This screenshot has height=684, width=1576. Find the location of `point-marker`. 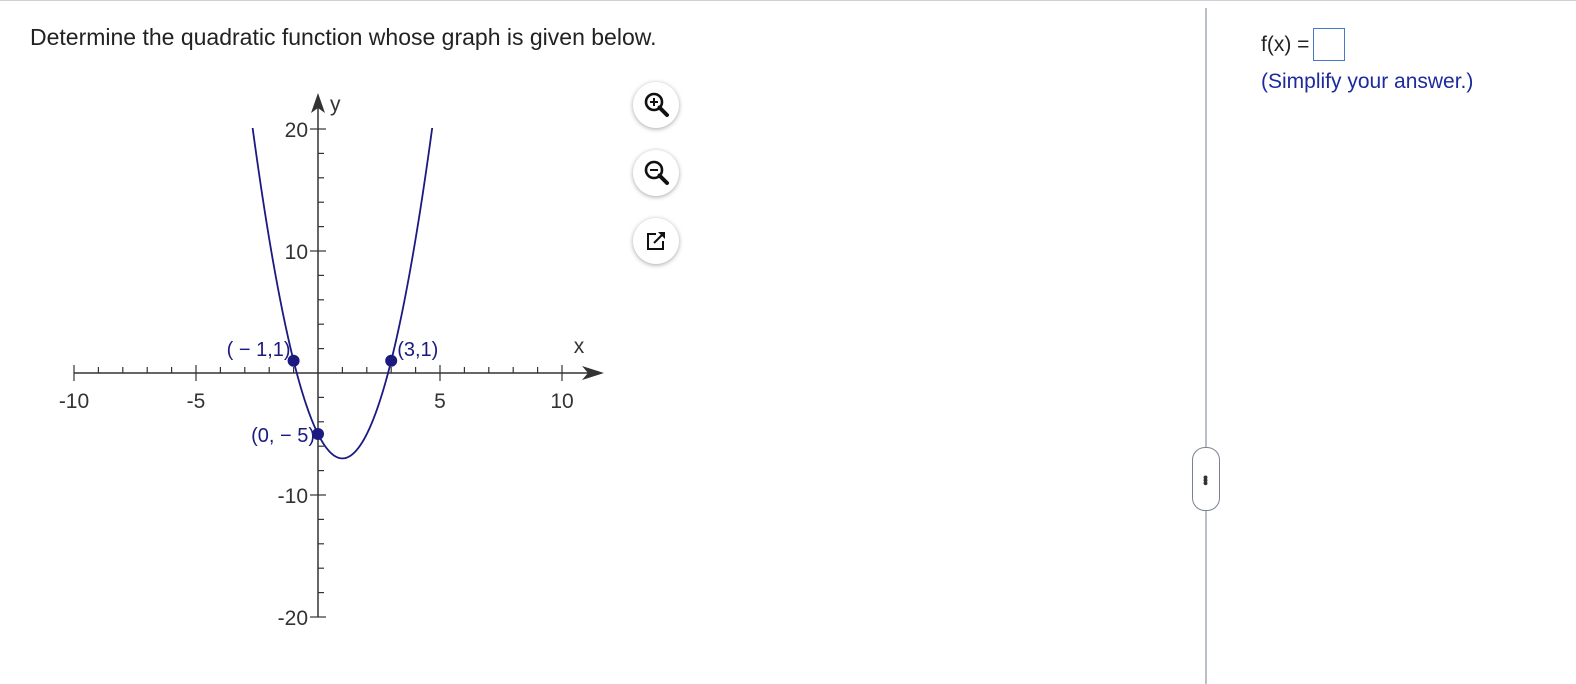

point-marker is located at coordinates (391, 360).